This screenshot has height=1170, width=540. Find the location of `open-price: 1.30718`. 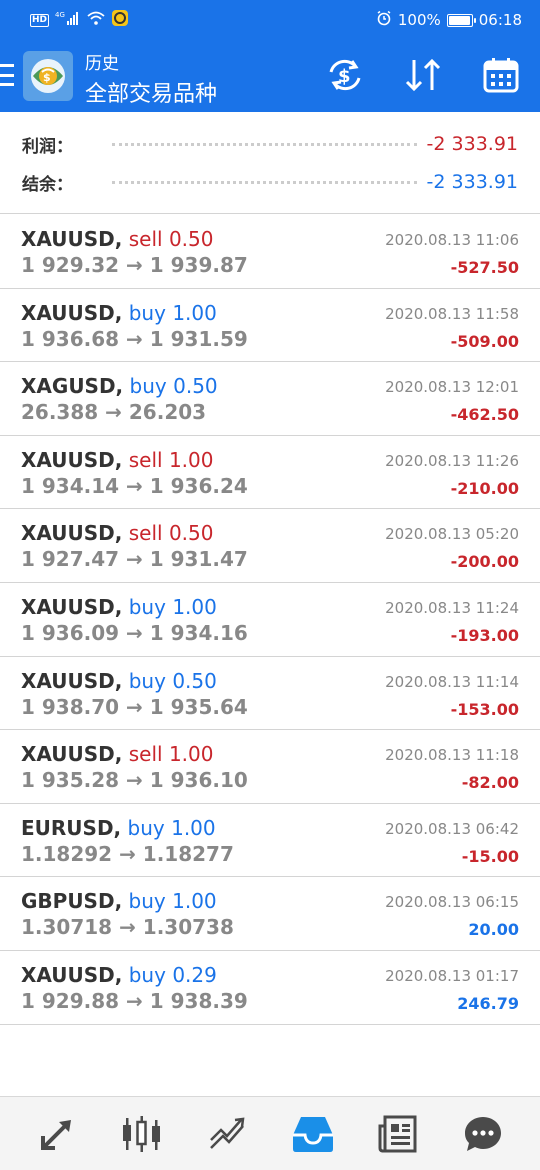

open-price: 1.30718 is located at coordinates (67, 927).